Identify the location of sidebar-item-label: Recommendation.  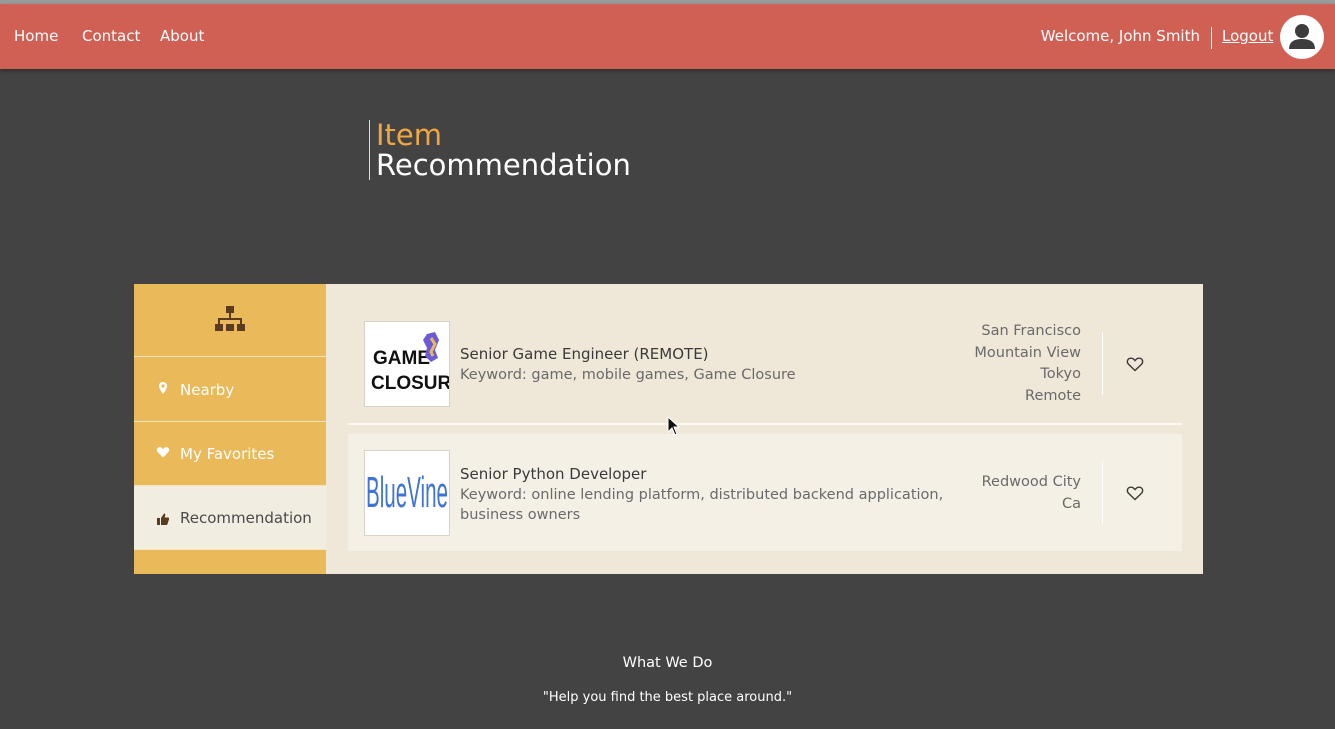
(246, 518).